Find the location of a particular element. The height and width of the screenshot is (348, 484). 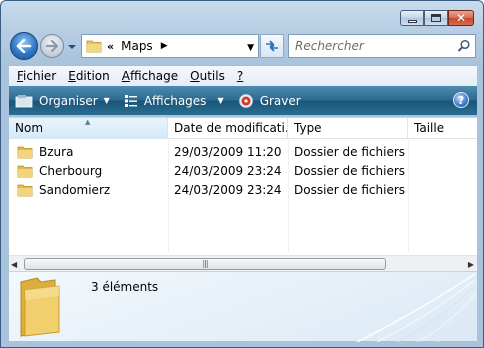

organize-icon is located at coordinates (24, 101).